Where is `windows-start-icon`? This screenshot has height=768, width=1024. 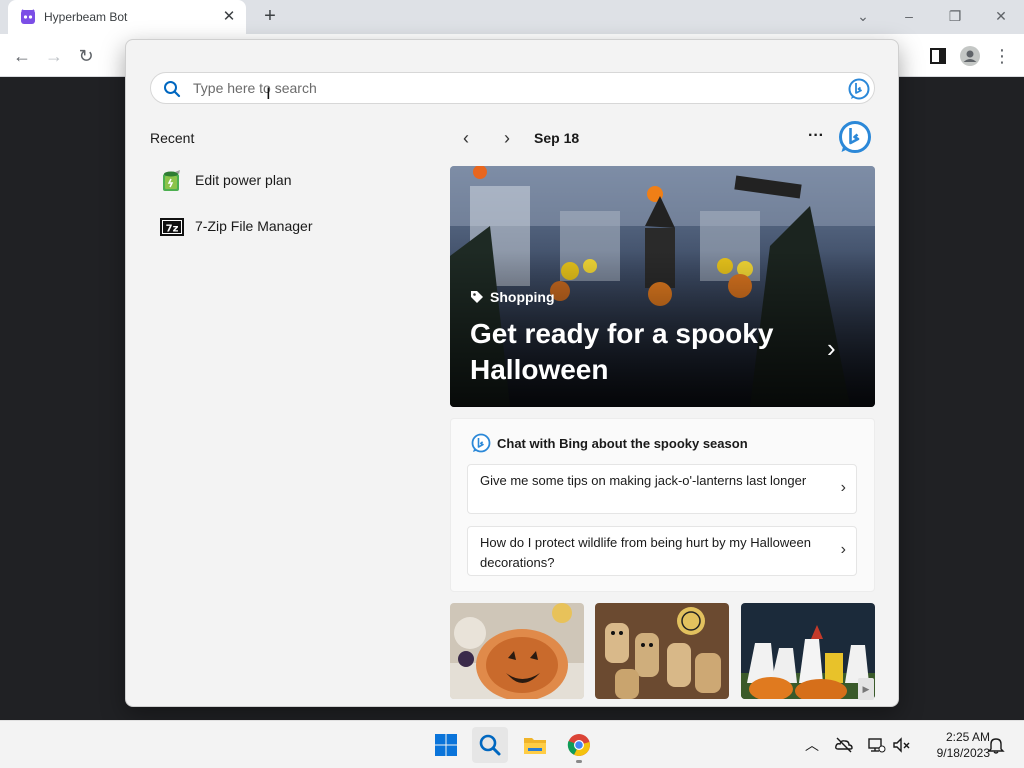
windows-start-icon is located at coordinates (446, 745).